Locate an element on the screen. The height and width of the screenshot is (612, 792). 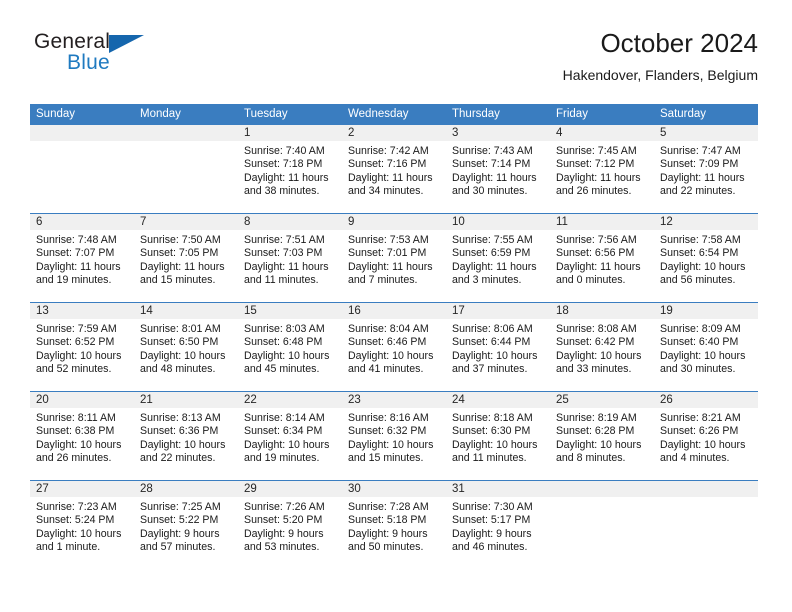
day-number: 13 is located at coordinates (82, 311).